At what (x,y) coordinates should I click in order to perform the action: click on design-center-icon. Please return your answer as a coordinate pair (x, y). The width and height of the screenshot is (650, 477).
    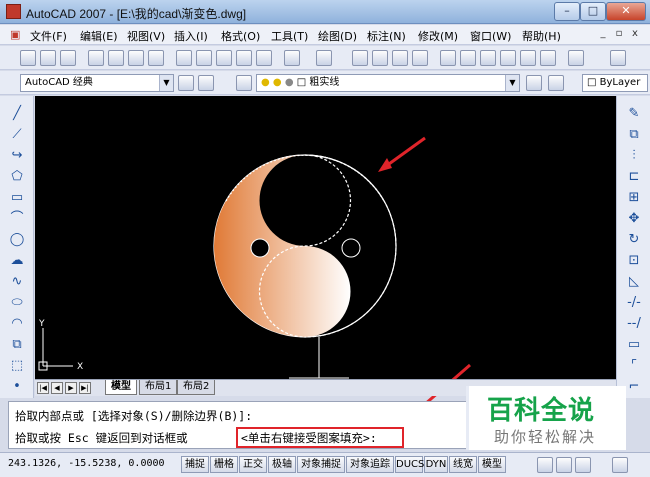
    Looking at the image, I should click on (468, 58).